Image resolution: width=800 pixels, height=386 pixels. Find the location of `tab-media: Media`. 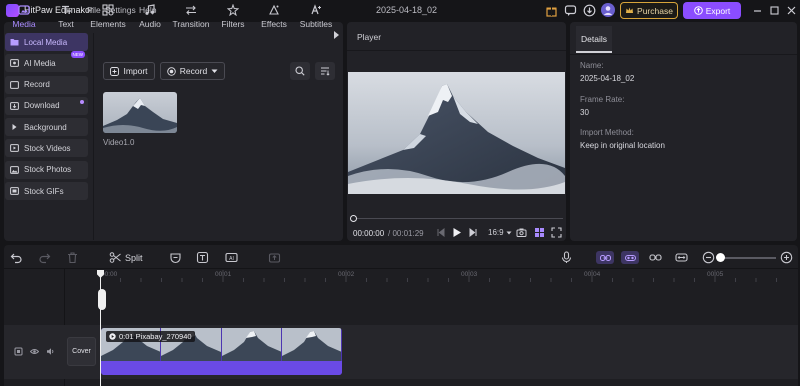

tab-media: Media is located at coordinates (24, 17).